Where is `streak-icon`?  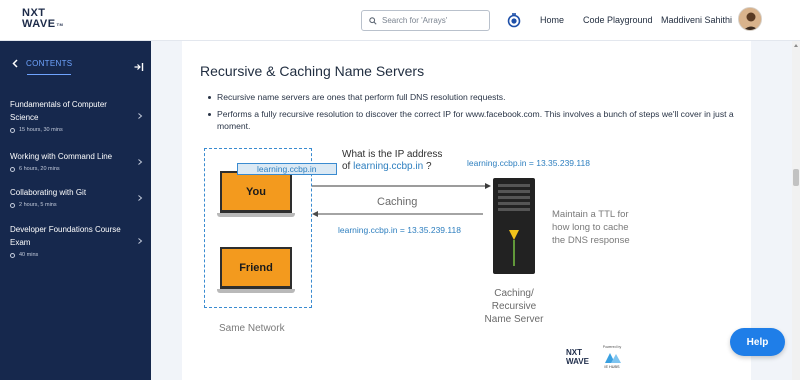 streak-icon is located at coordinates (514, 20).